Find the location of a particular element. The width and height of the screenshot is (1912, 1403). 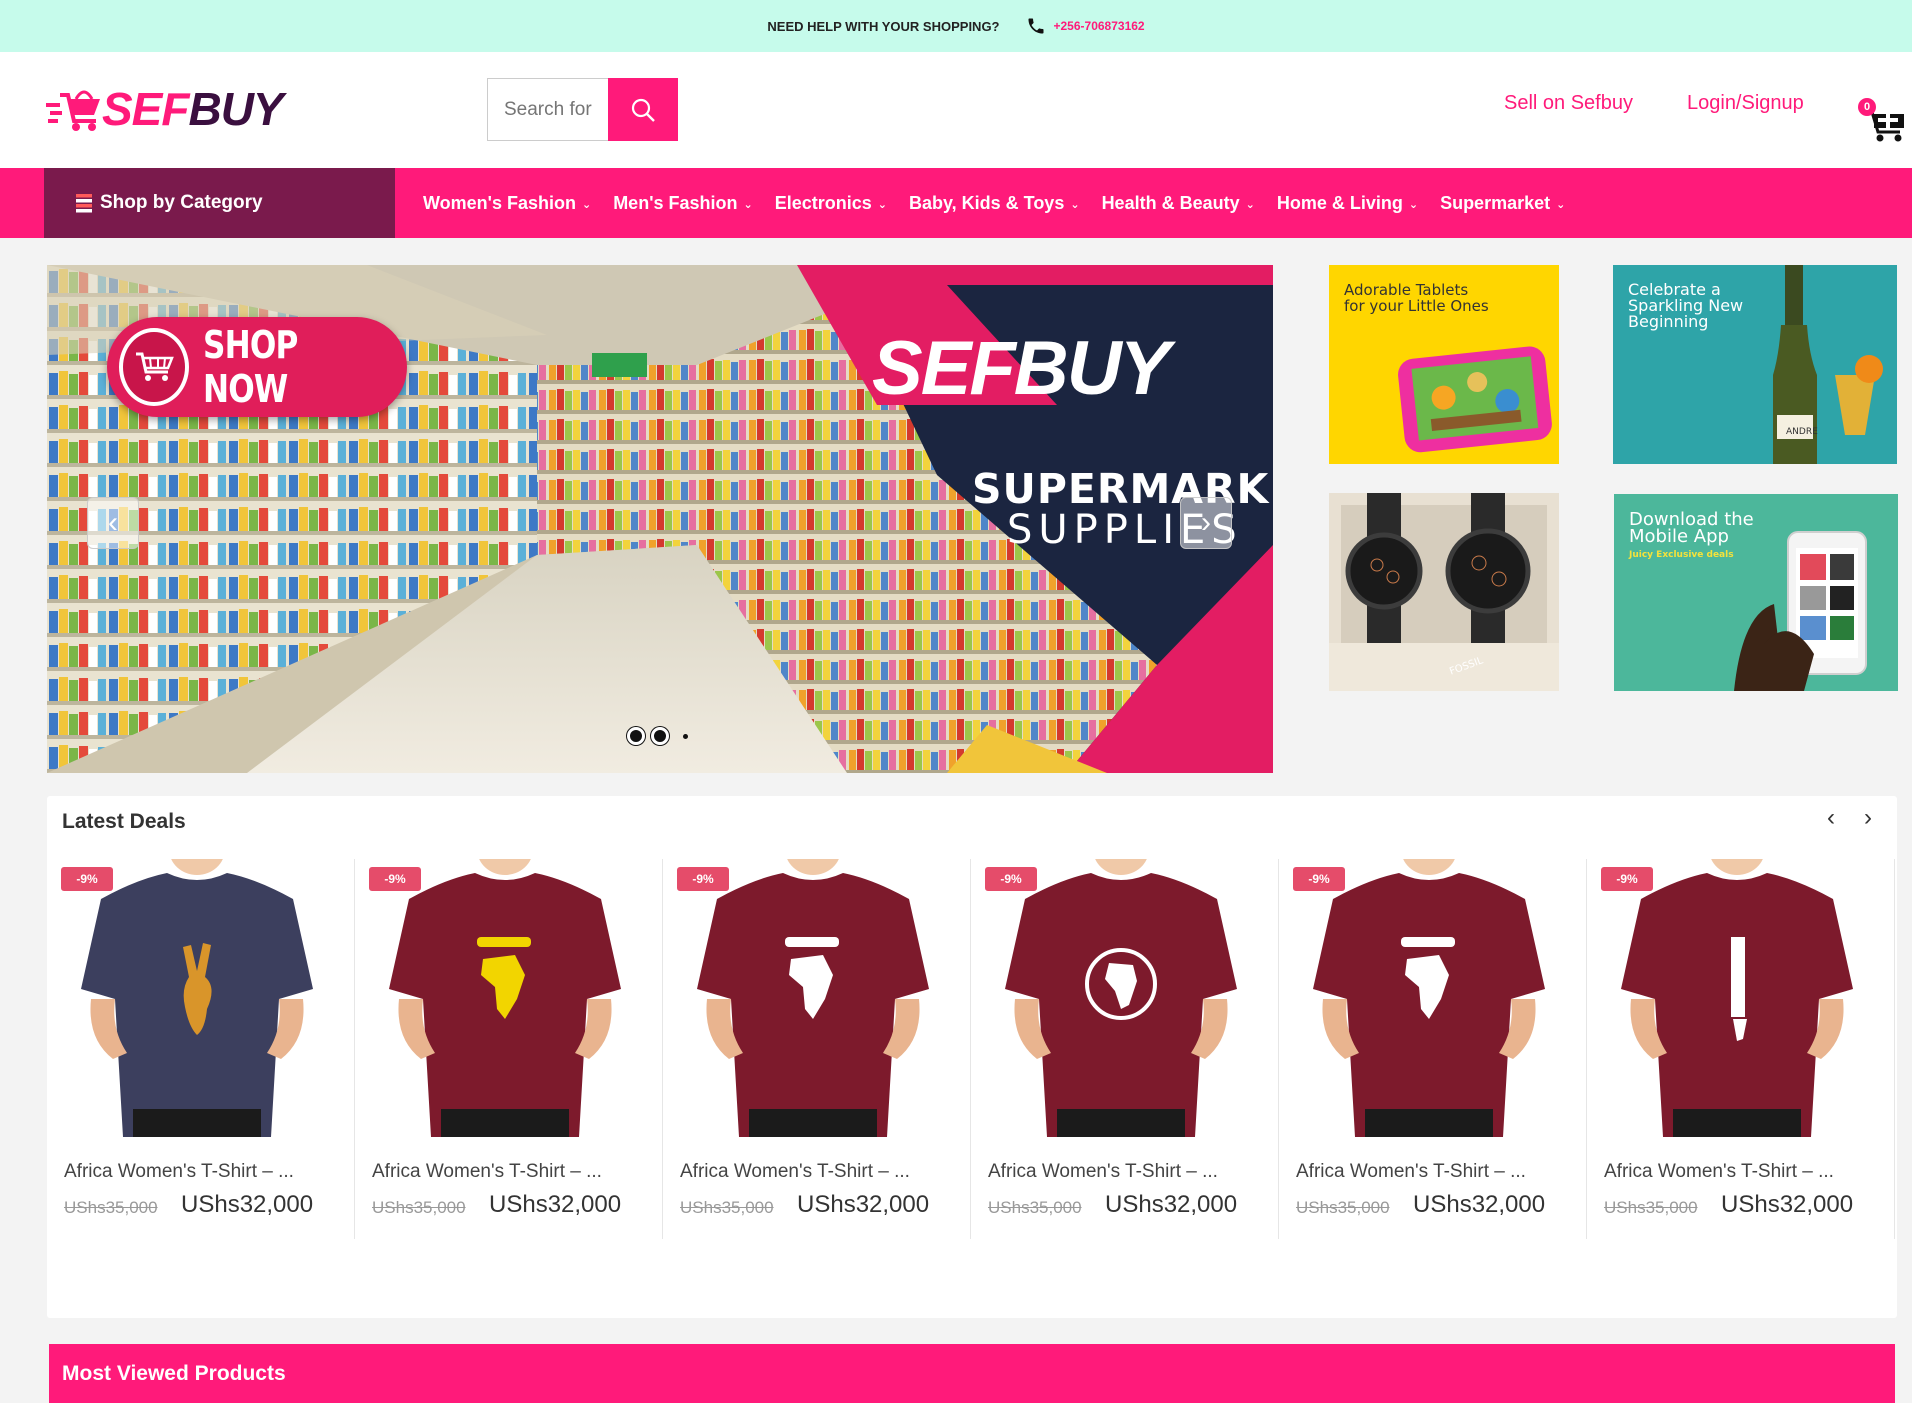

slider-next-button: › is located at coordinates (1206, 523).